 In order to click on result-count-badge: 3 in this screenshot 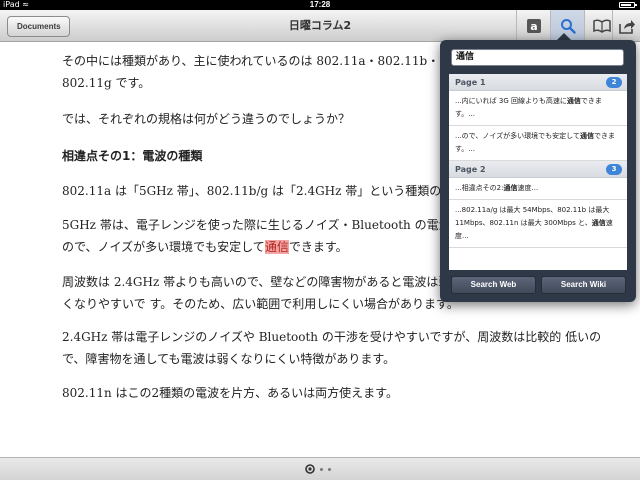, I will do `click(614, 169)`.